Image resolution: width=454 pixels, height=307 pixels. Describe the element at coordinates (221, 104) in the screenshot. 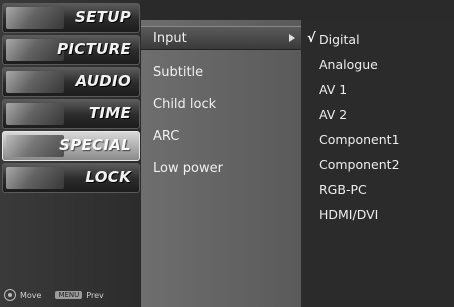

I see `menu-item-child-lock: Child lock` at that location.